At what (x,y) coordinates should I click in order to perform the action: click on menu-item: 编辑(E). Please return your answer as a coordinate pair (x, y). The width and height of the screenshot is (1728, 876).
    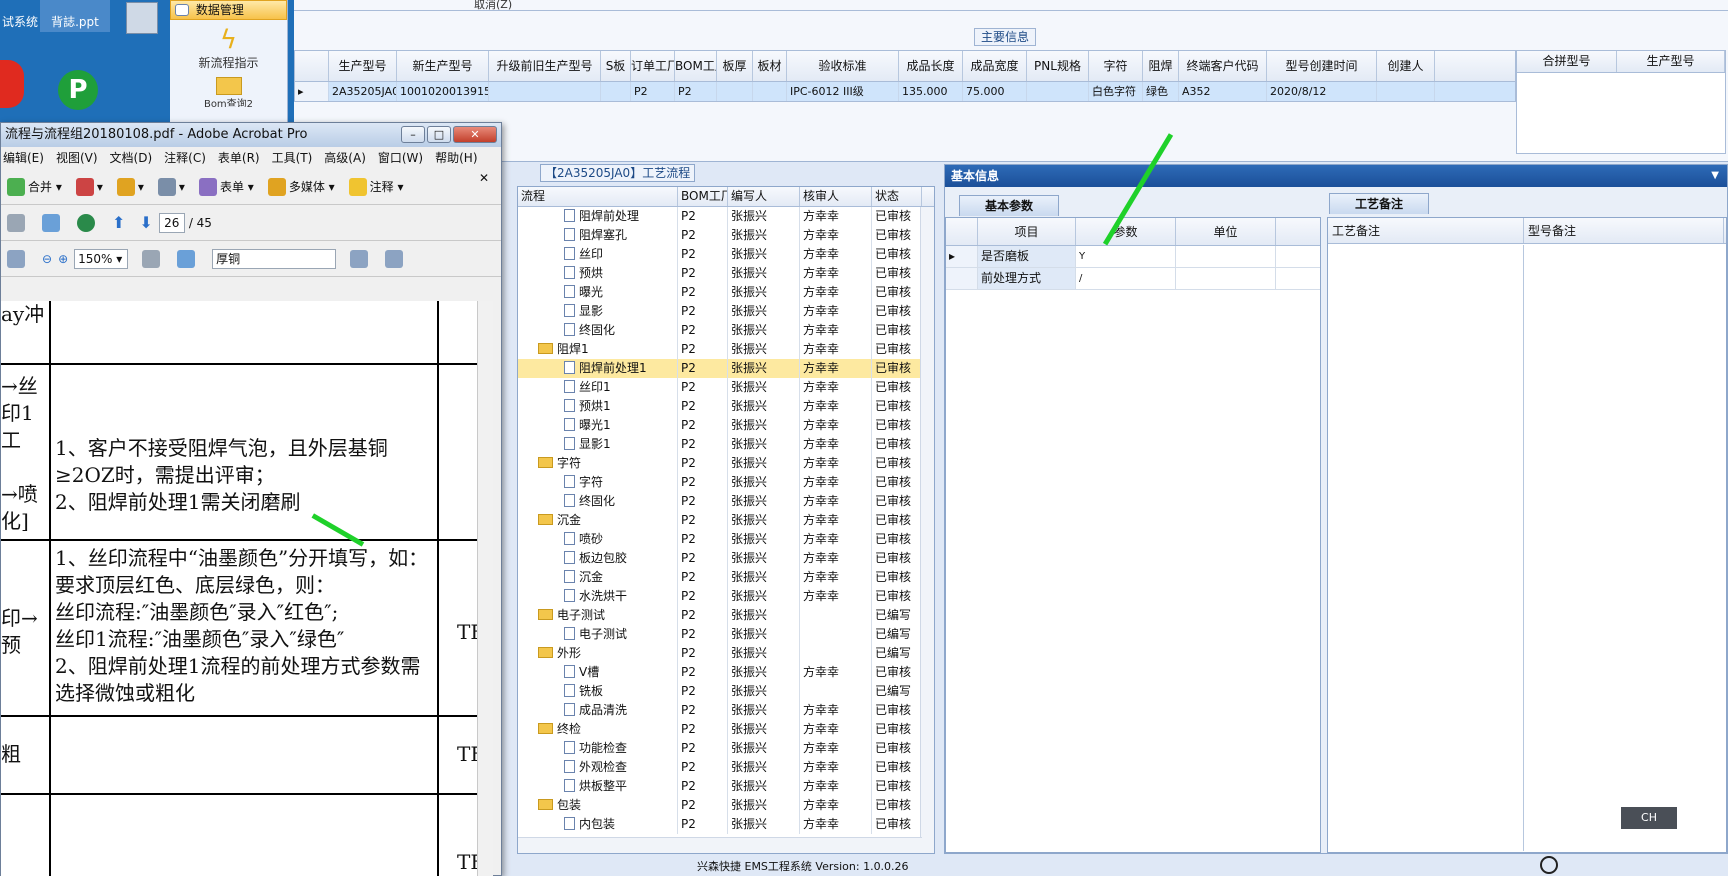
    Looking at the image, I should click on (23, 158).